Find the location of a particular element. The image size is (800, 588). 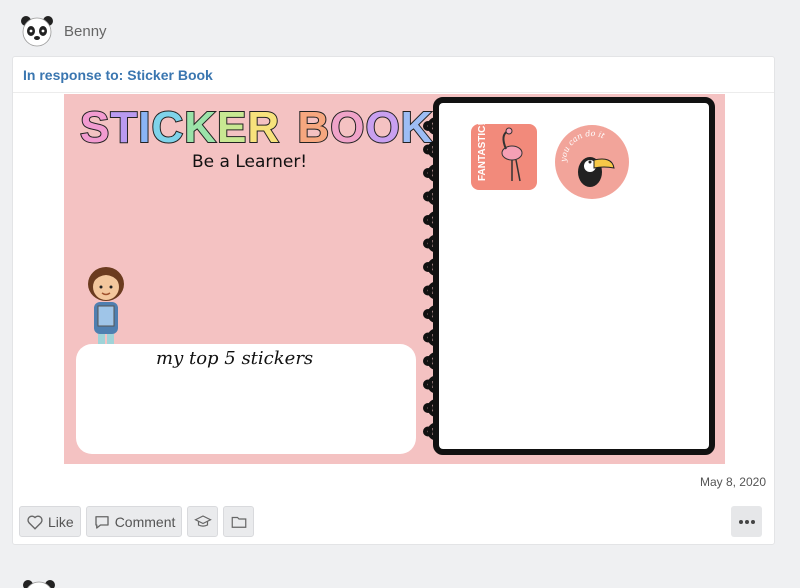

toucan-sticker: you can do it is located at coordinates (592, 162).